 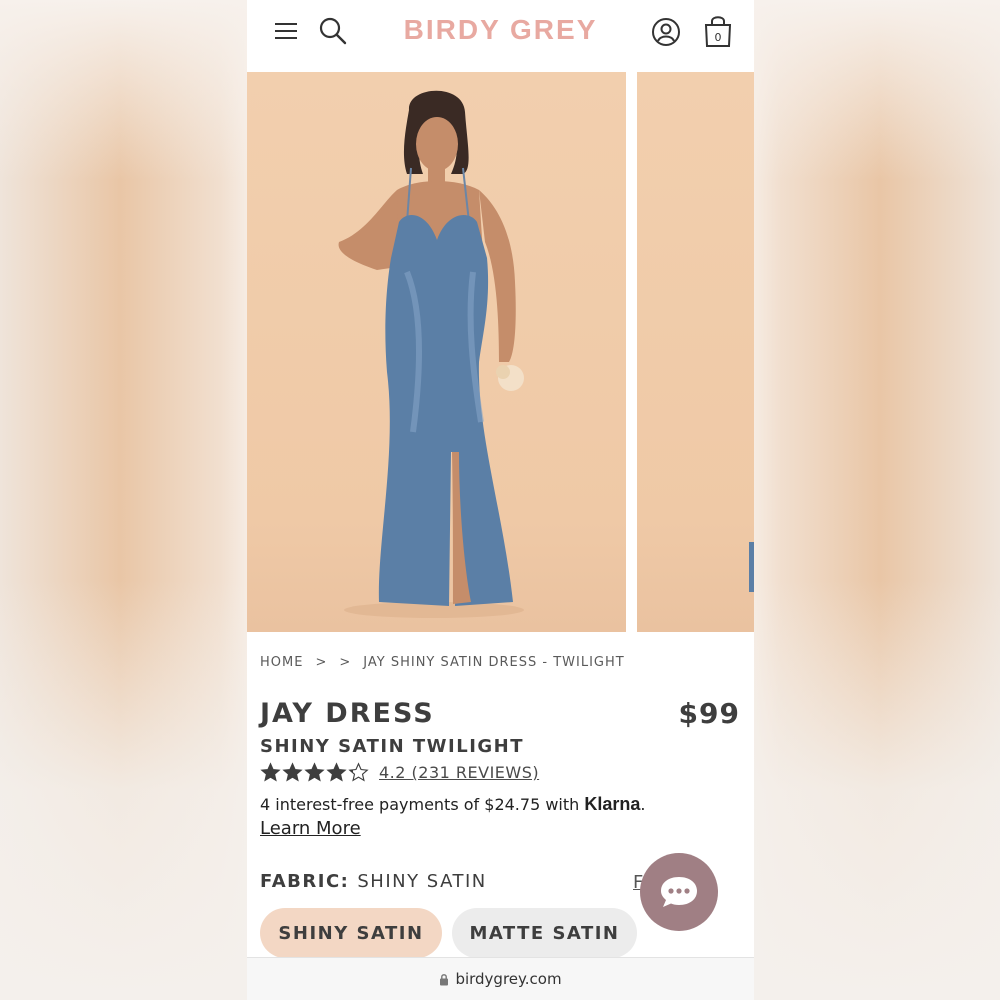 I want to click on rating-row: 4.2 (231 REVIEWS), so click(x=399, y=772).